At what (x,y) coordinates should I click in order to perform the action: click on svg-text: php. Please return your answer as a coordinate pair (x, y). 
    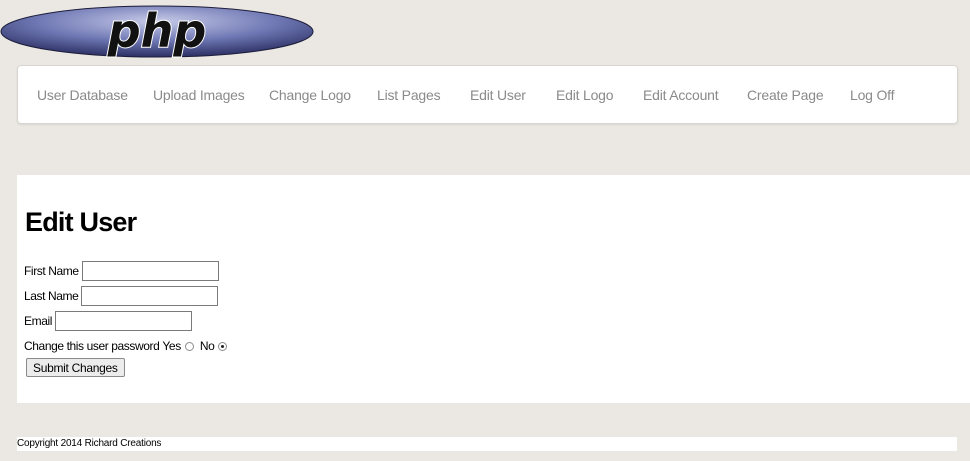
    Looking at the image, I should click on (157, 31).